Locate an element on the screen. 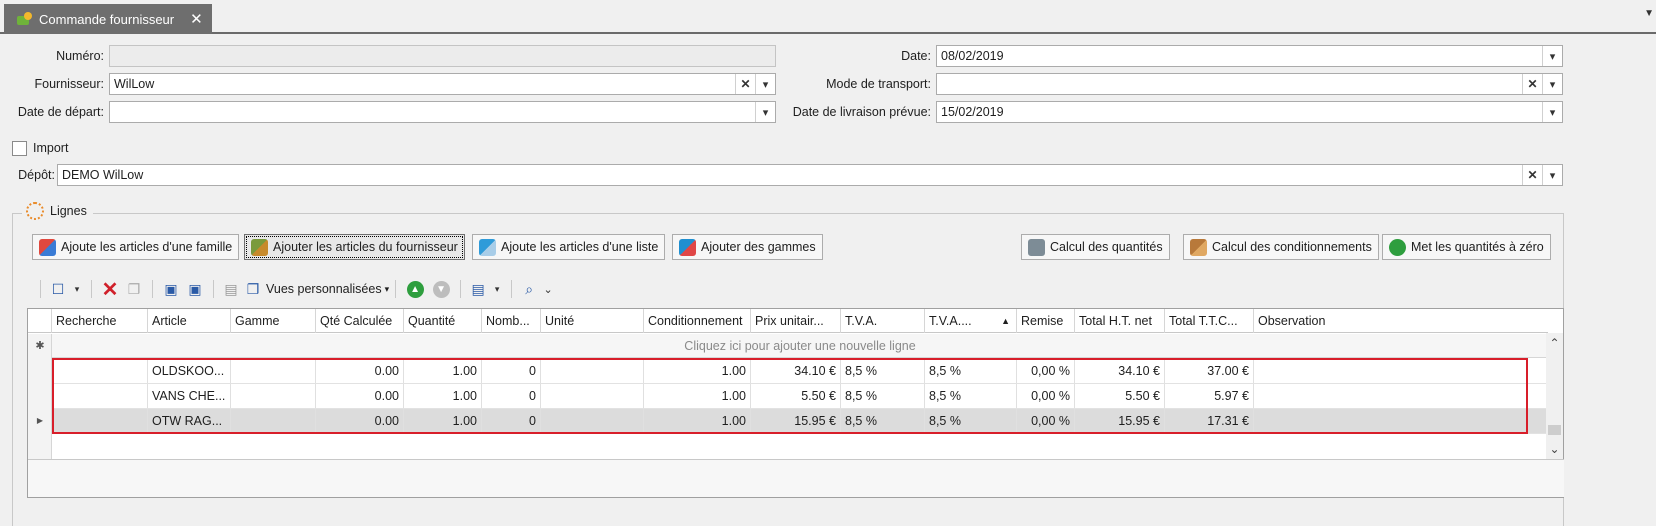 The image size is (1656, 526). date-depart-field: ▾ is located at coordinates (442, 112).